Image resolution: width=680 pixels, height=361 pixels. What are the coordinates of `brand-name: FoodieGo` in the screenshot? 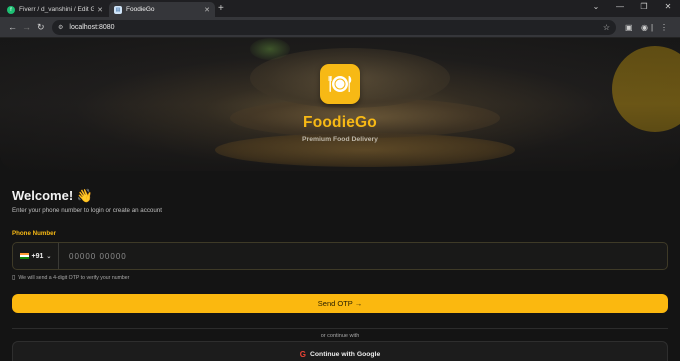 It's located at (340, 122).